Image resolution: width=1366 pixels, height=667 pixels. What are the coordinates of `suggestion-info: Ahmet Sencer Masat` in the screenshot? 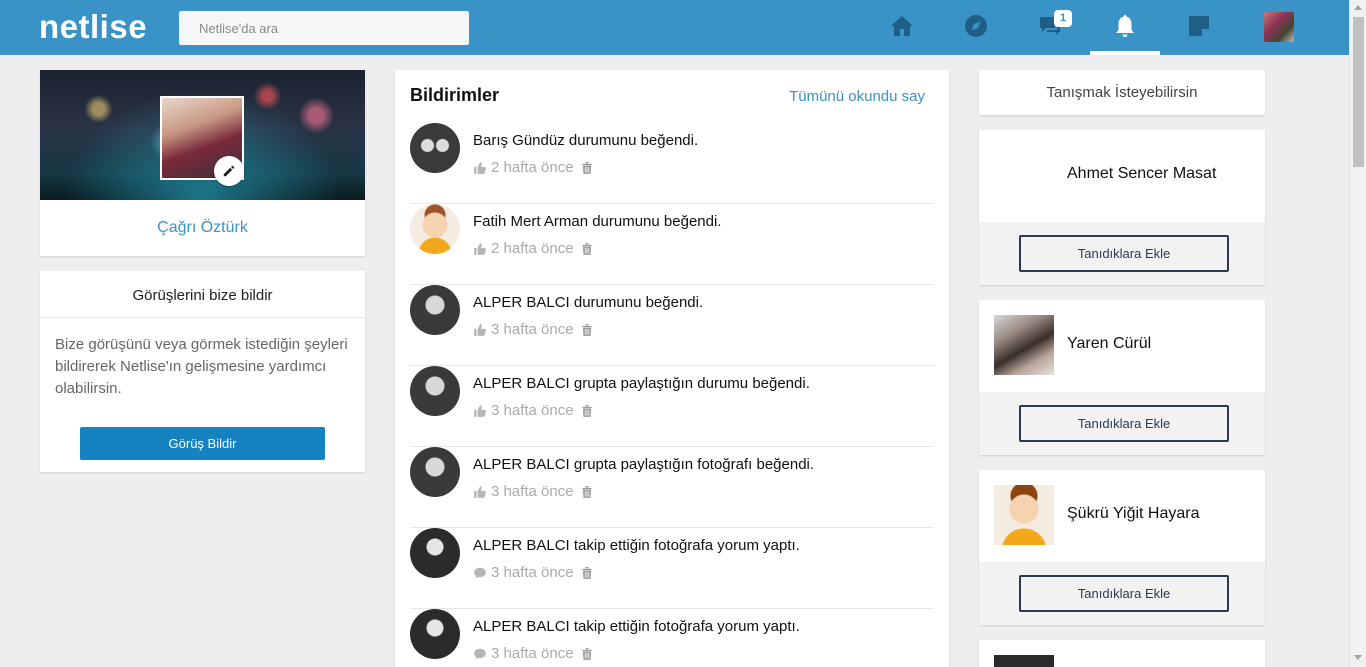 It's located at (1122, 176).